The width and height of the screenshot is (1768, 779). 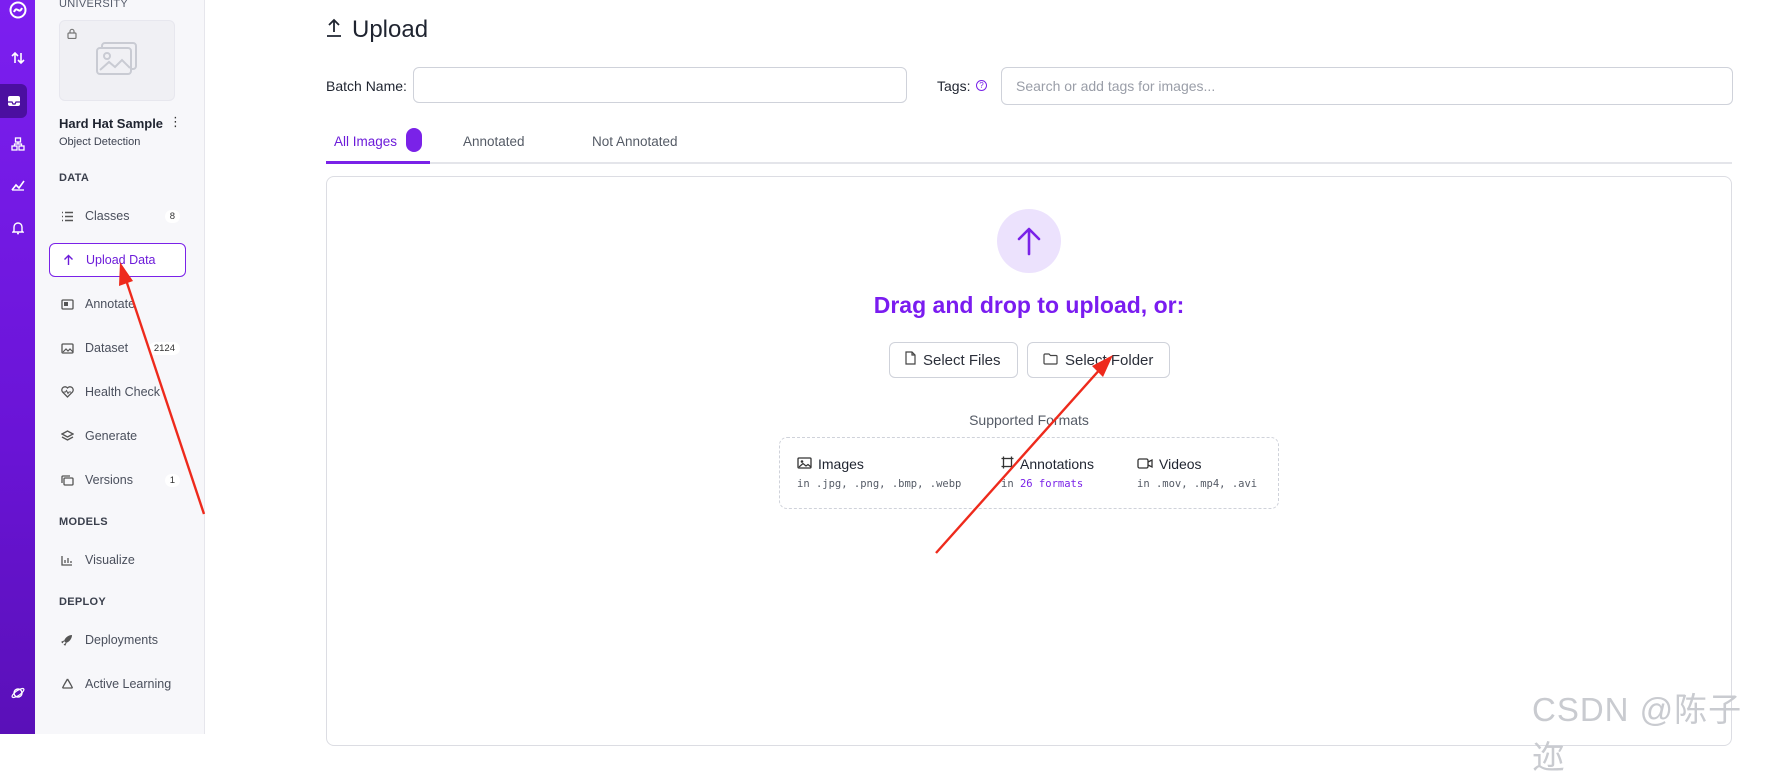 I want to click on file-icon, so click(x=914, y=360).